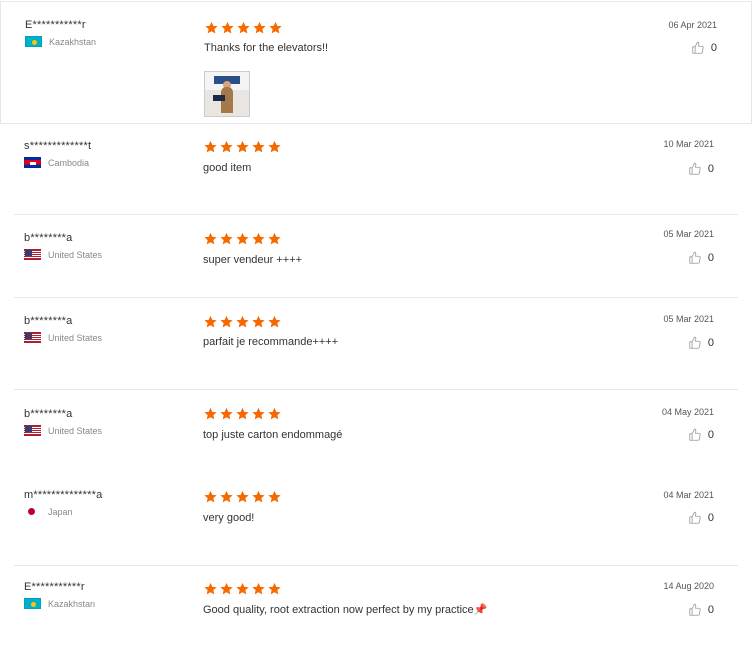 Image resolution: width=752 pixels, height=651 pixels. Describe the element at coordinates (60, 511) in the screenshot. I see `country-name: Japan` at that location.